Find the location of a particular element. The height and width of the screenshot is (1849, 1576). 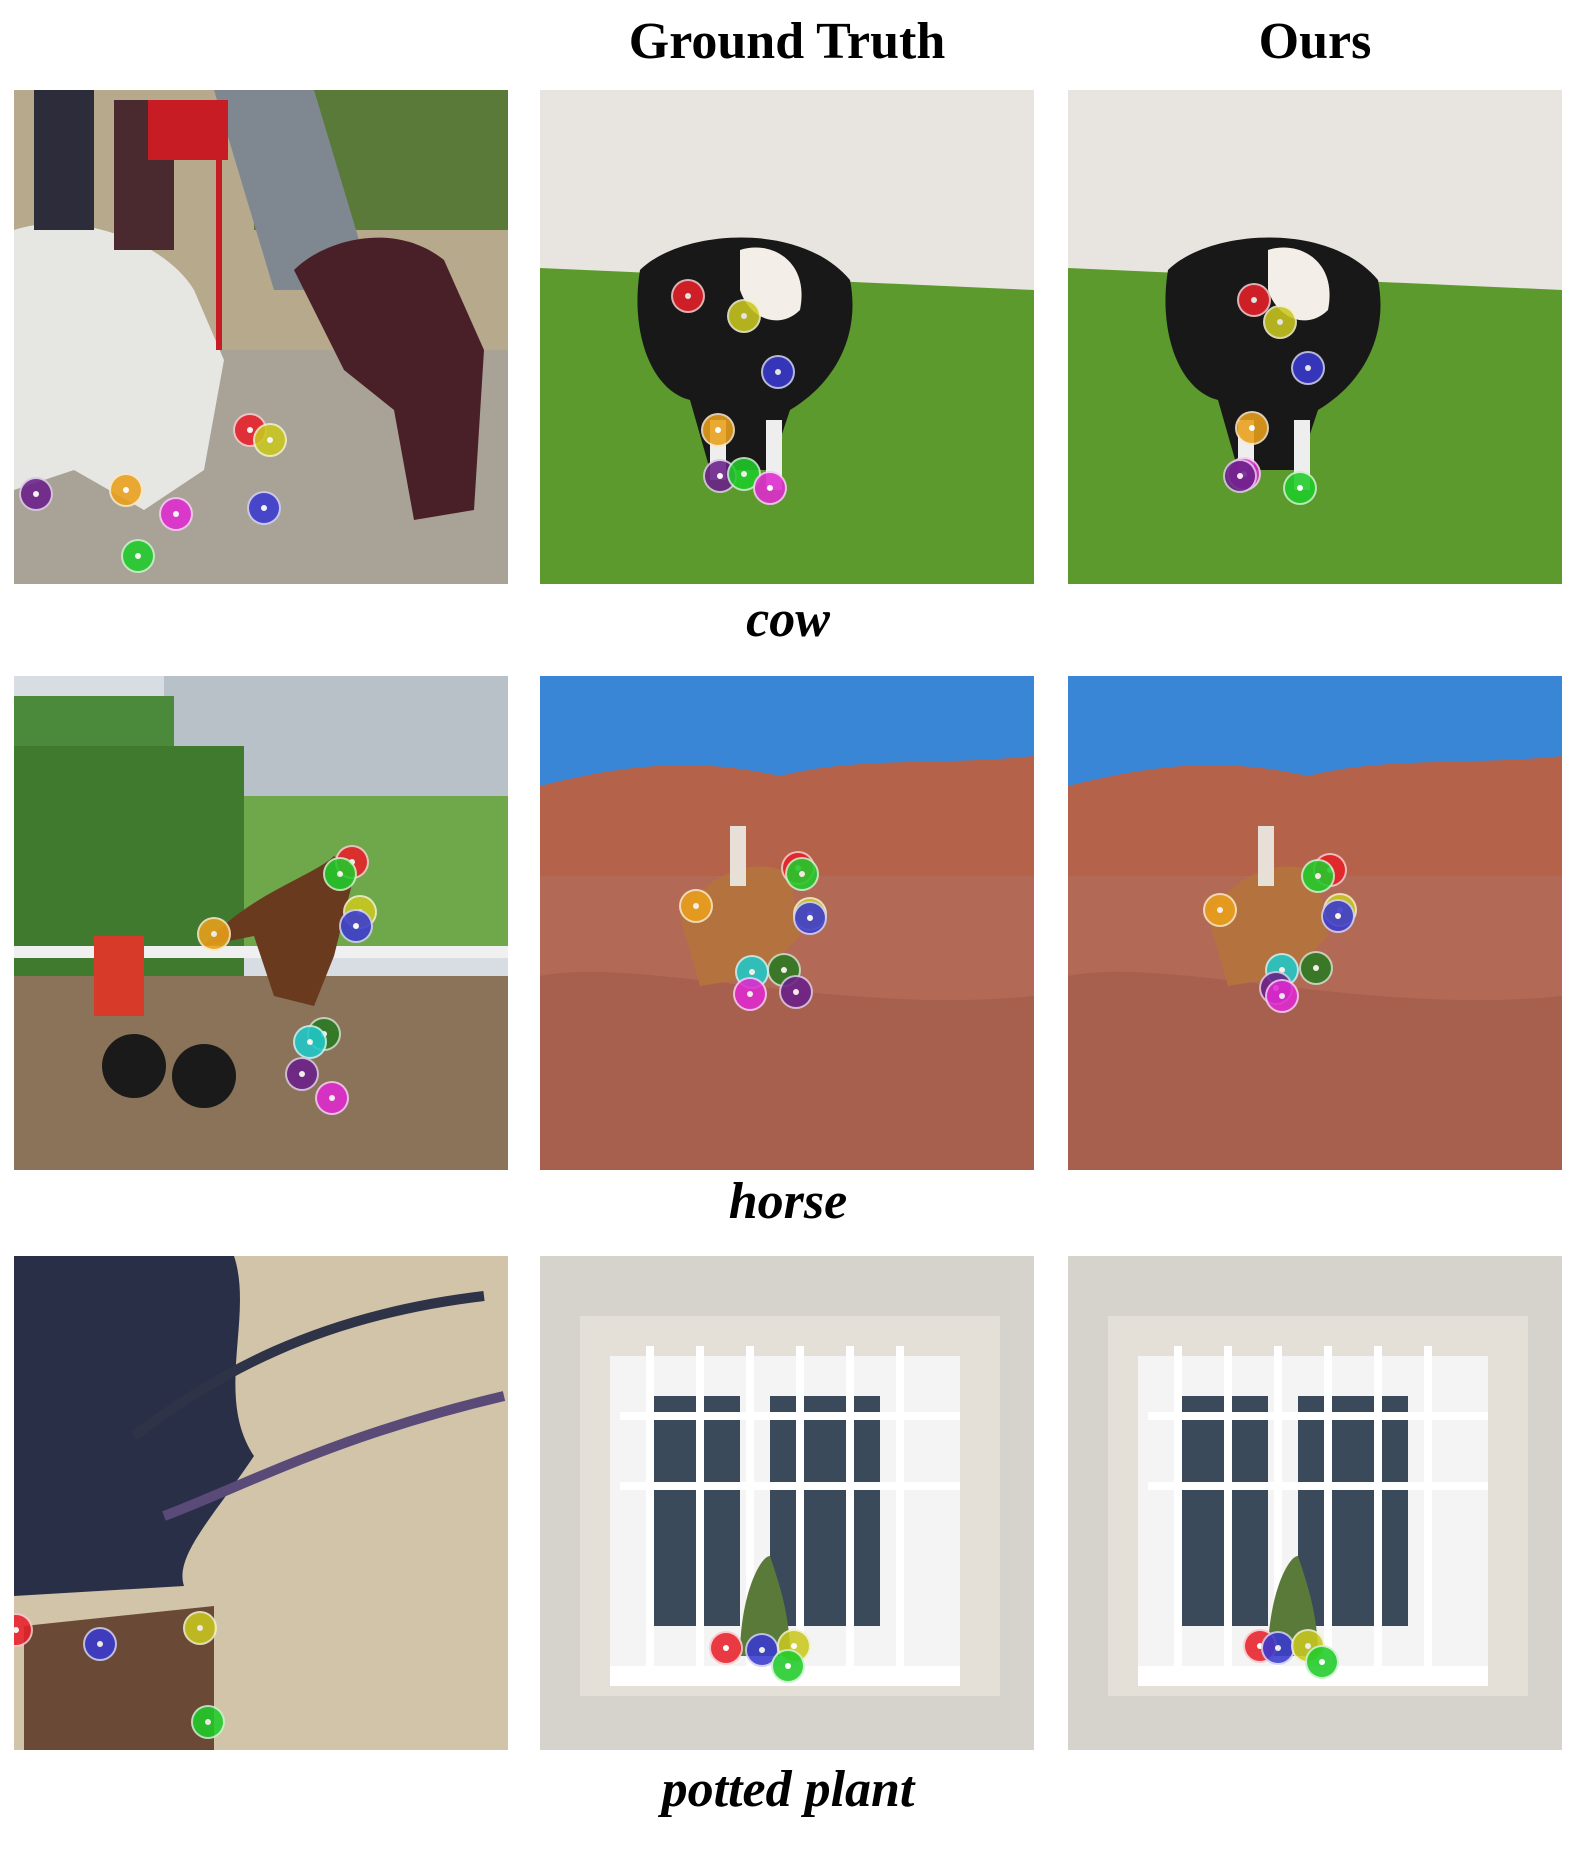

cow-ours-image is located at coordinates (1315, 337).